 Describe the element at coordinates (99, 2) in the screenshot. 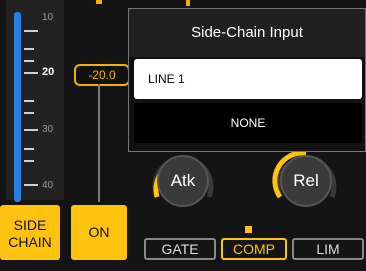

I see `fader-top-marker` at that location.